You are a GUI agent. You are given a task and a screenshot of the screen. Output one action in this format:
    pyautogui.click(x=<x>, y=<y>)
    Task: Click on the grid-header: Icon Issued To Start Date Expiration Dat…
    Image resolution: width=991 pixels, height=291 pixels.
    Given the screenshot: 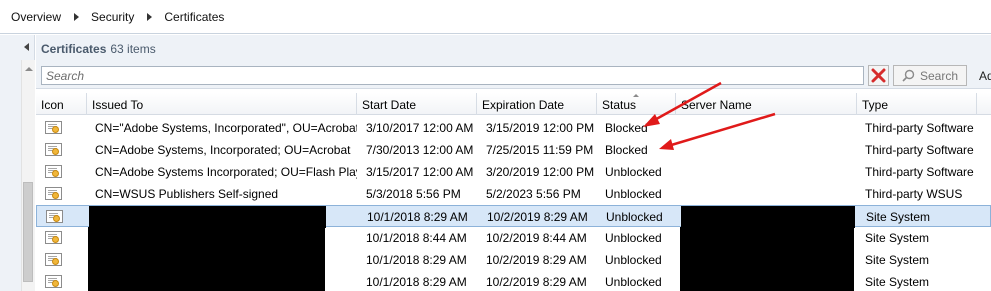 What is the action you would take?
    pyautogui.click(x=513, y=104)
    